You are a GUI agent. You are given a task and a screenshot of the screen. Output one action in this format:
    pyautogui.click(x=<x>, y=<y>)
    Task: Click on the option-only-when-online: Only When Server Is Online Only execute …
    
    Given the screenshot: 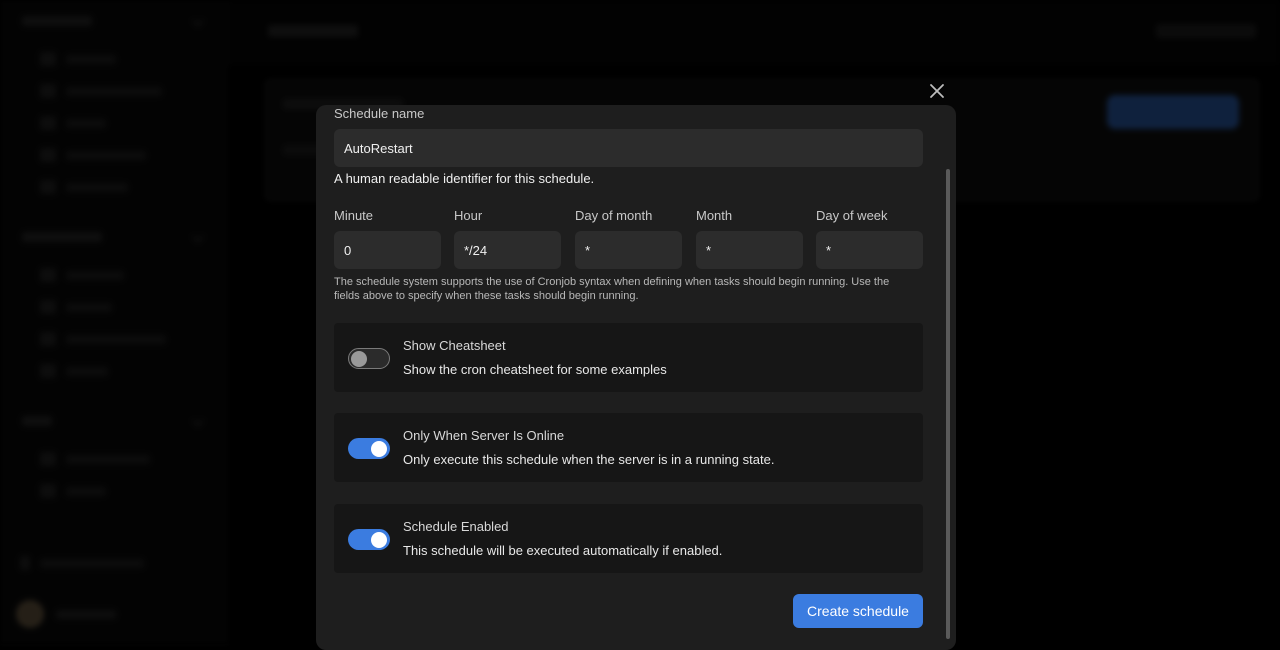 What is the action you would take?
    pyautogui.click(x=628, y=447)
    